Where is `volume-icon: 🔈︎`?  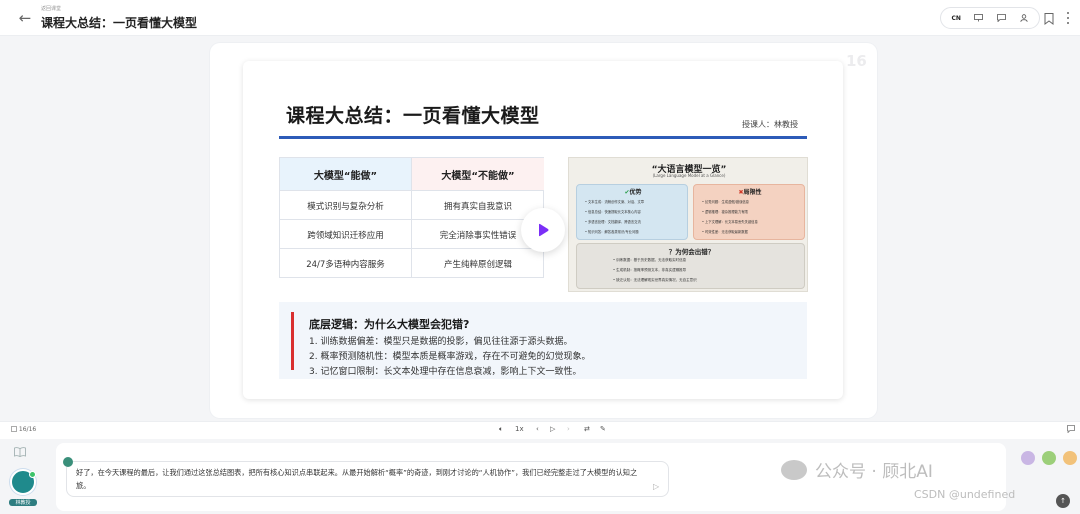
volume-icon: 🔈︎ is located at coordinates (501, 429).